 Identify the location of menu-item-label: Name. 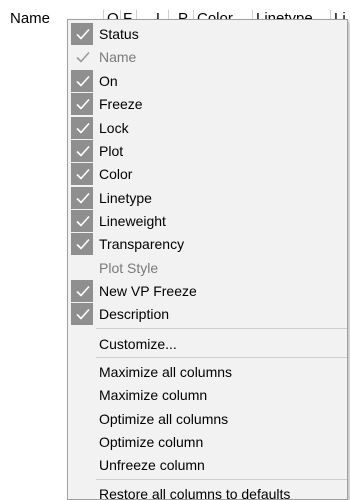
(118, 57).